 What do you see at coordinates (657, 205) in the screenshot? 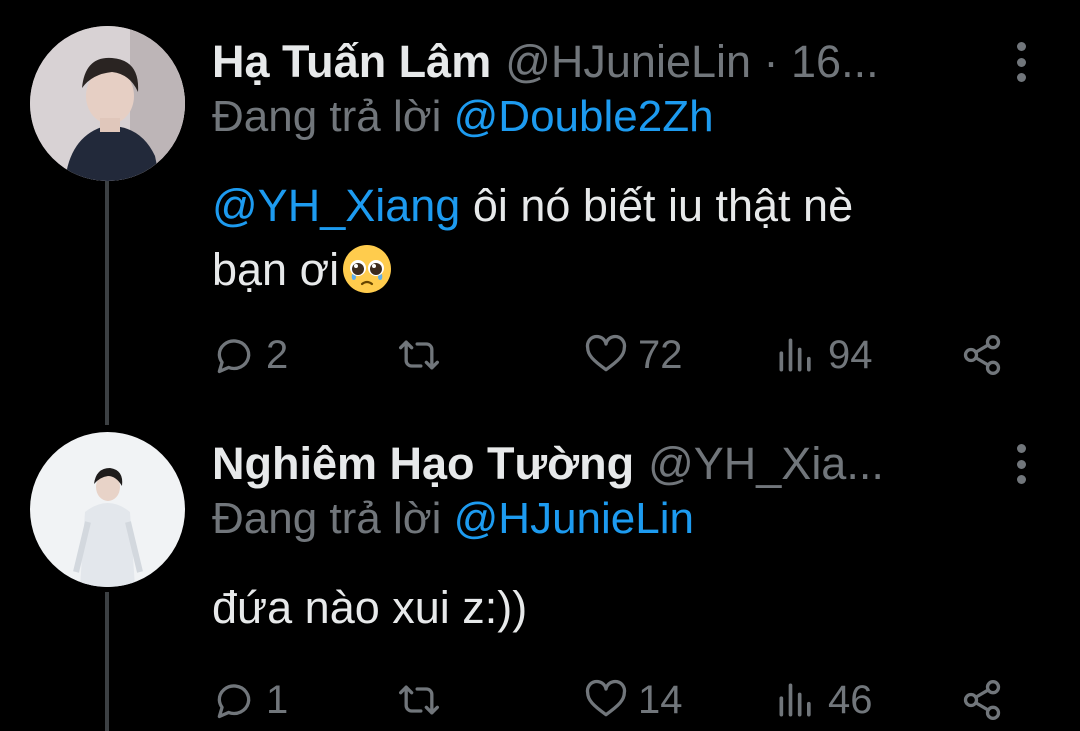
I see `tweet-text-part1: ôi nó biết iu thật nè` at bounding box center [657, 205].